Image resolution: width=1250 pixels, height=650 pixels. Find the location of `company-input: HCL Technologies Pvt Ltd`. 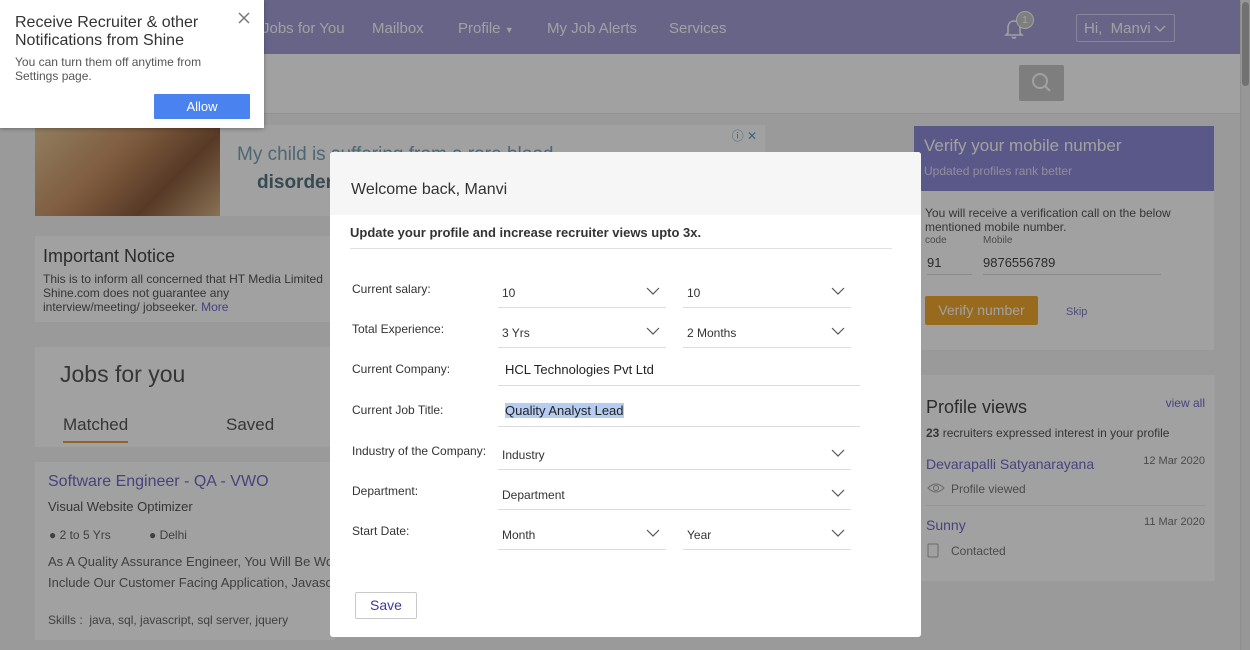

company-input: HCL Technologies Pvt Ltd is located at coordinates (679, 371).